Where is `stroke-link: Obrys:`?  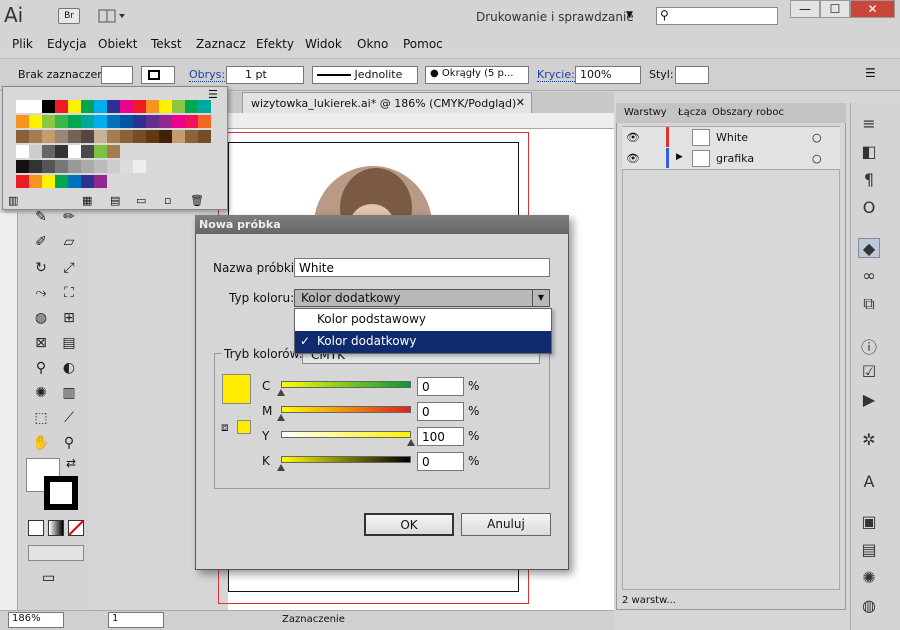 stroke-link: Obrys: is located at coordinates (207, 75).